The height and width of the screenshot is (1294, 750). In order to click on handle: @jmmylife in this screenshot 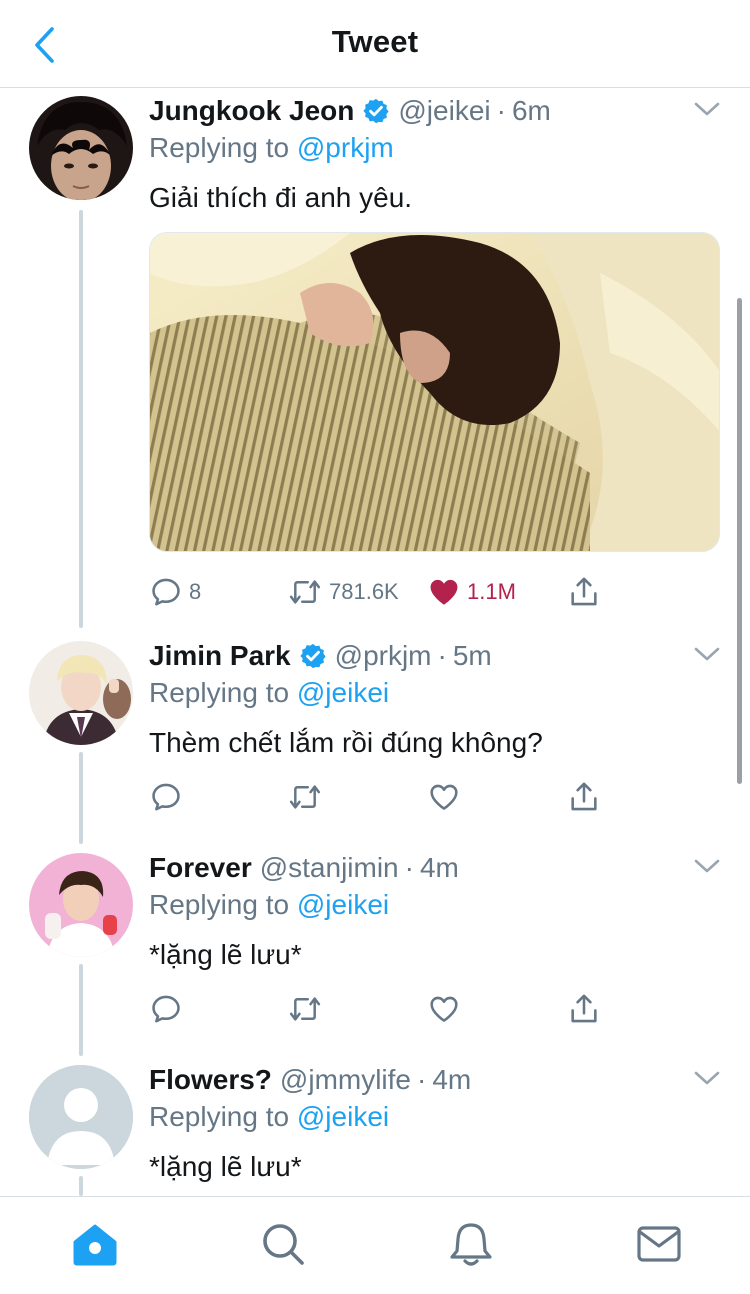, I will do `click(345, 1080)`.